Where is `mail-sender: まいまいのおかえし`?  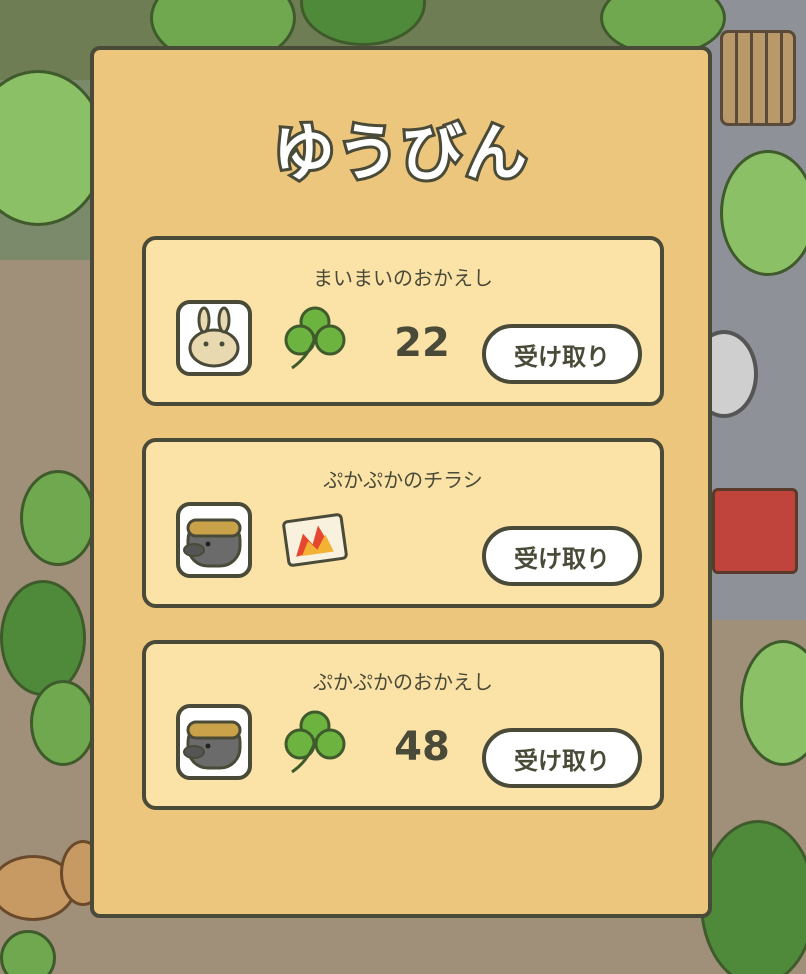
mail-sender: まいまいのおかえし is located at coordinates (403, 278).